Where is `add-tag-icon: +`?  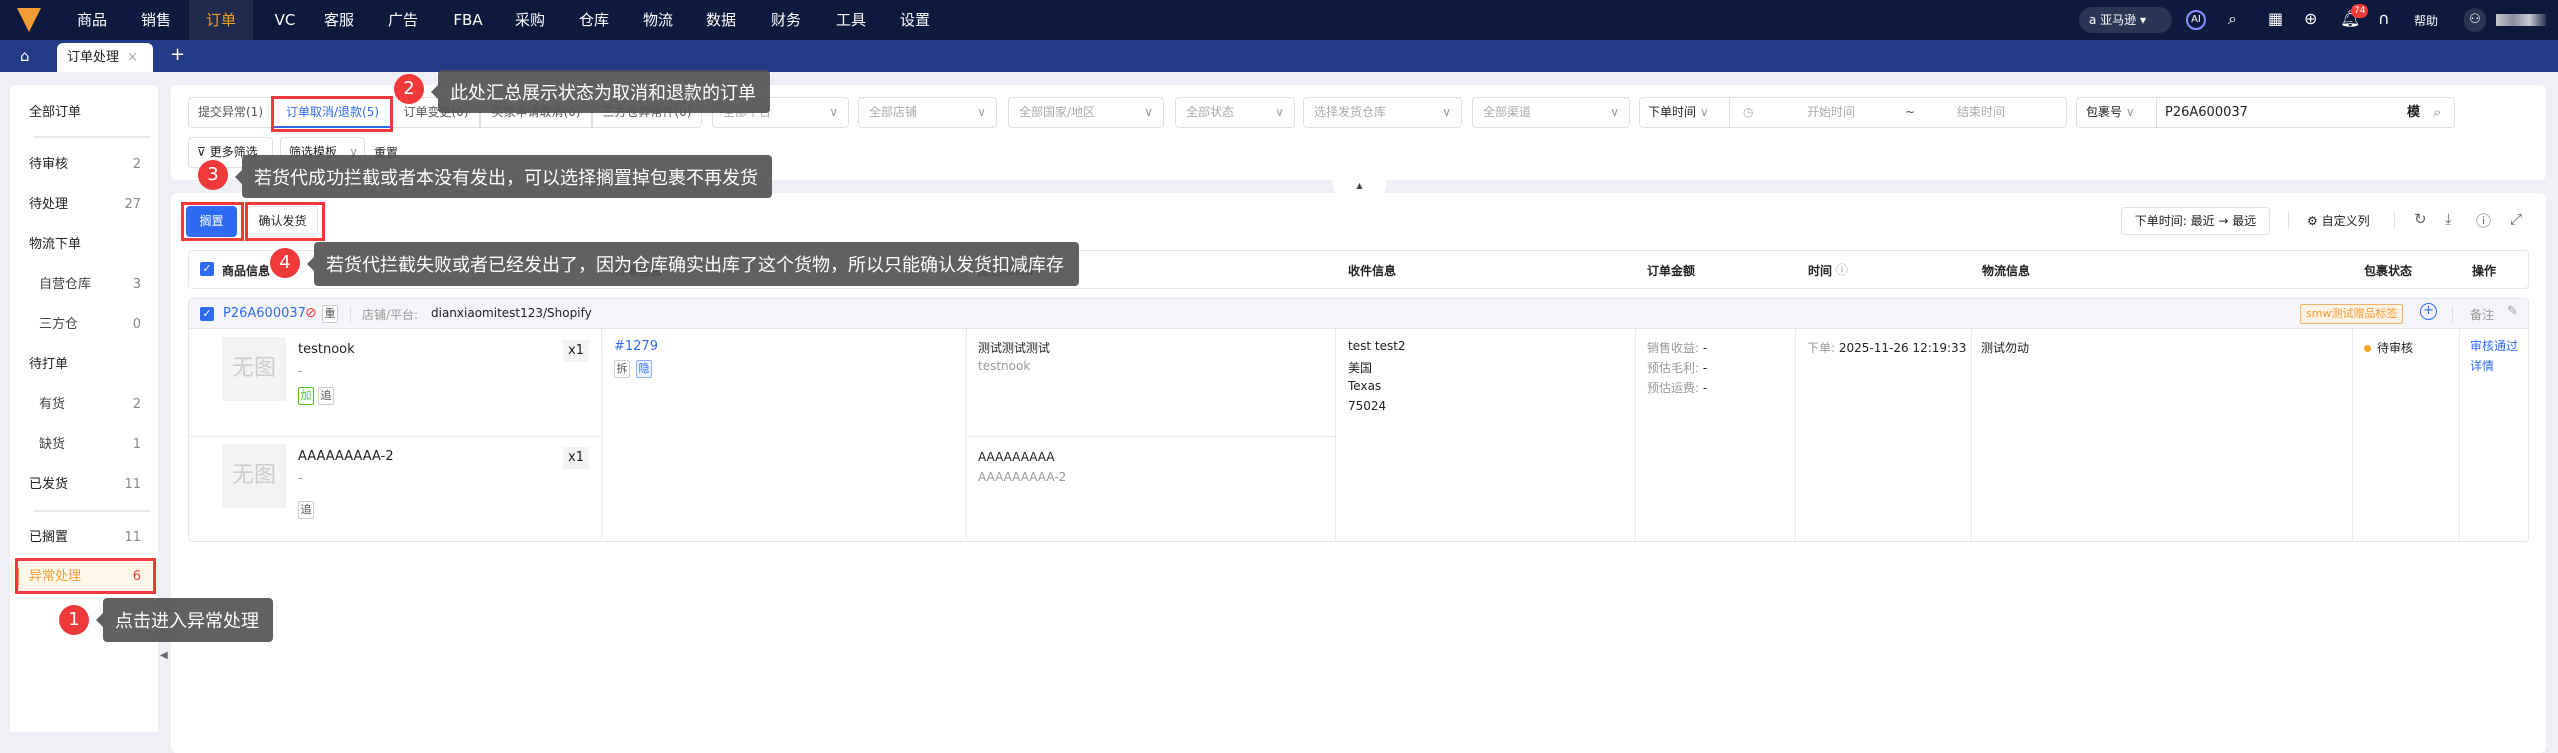
add-tag-icon: + is located at coordinates (2428, 311).